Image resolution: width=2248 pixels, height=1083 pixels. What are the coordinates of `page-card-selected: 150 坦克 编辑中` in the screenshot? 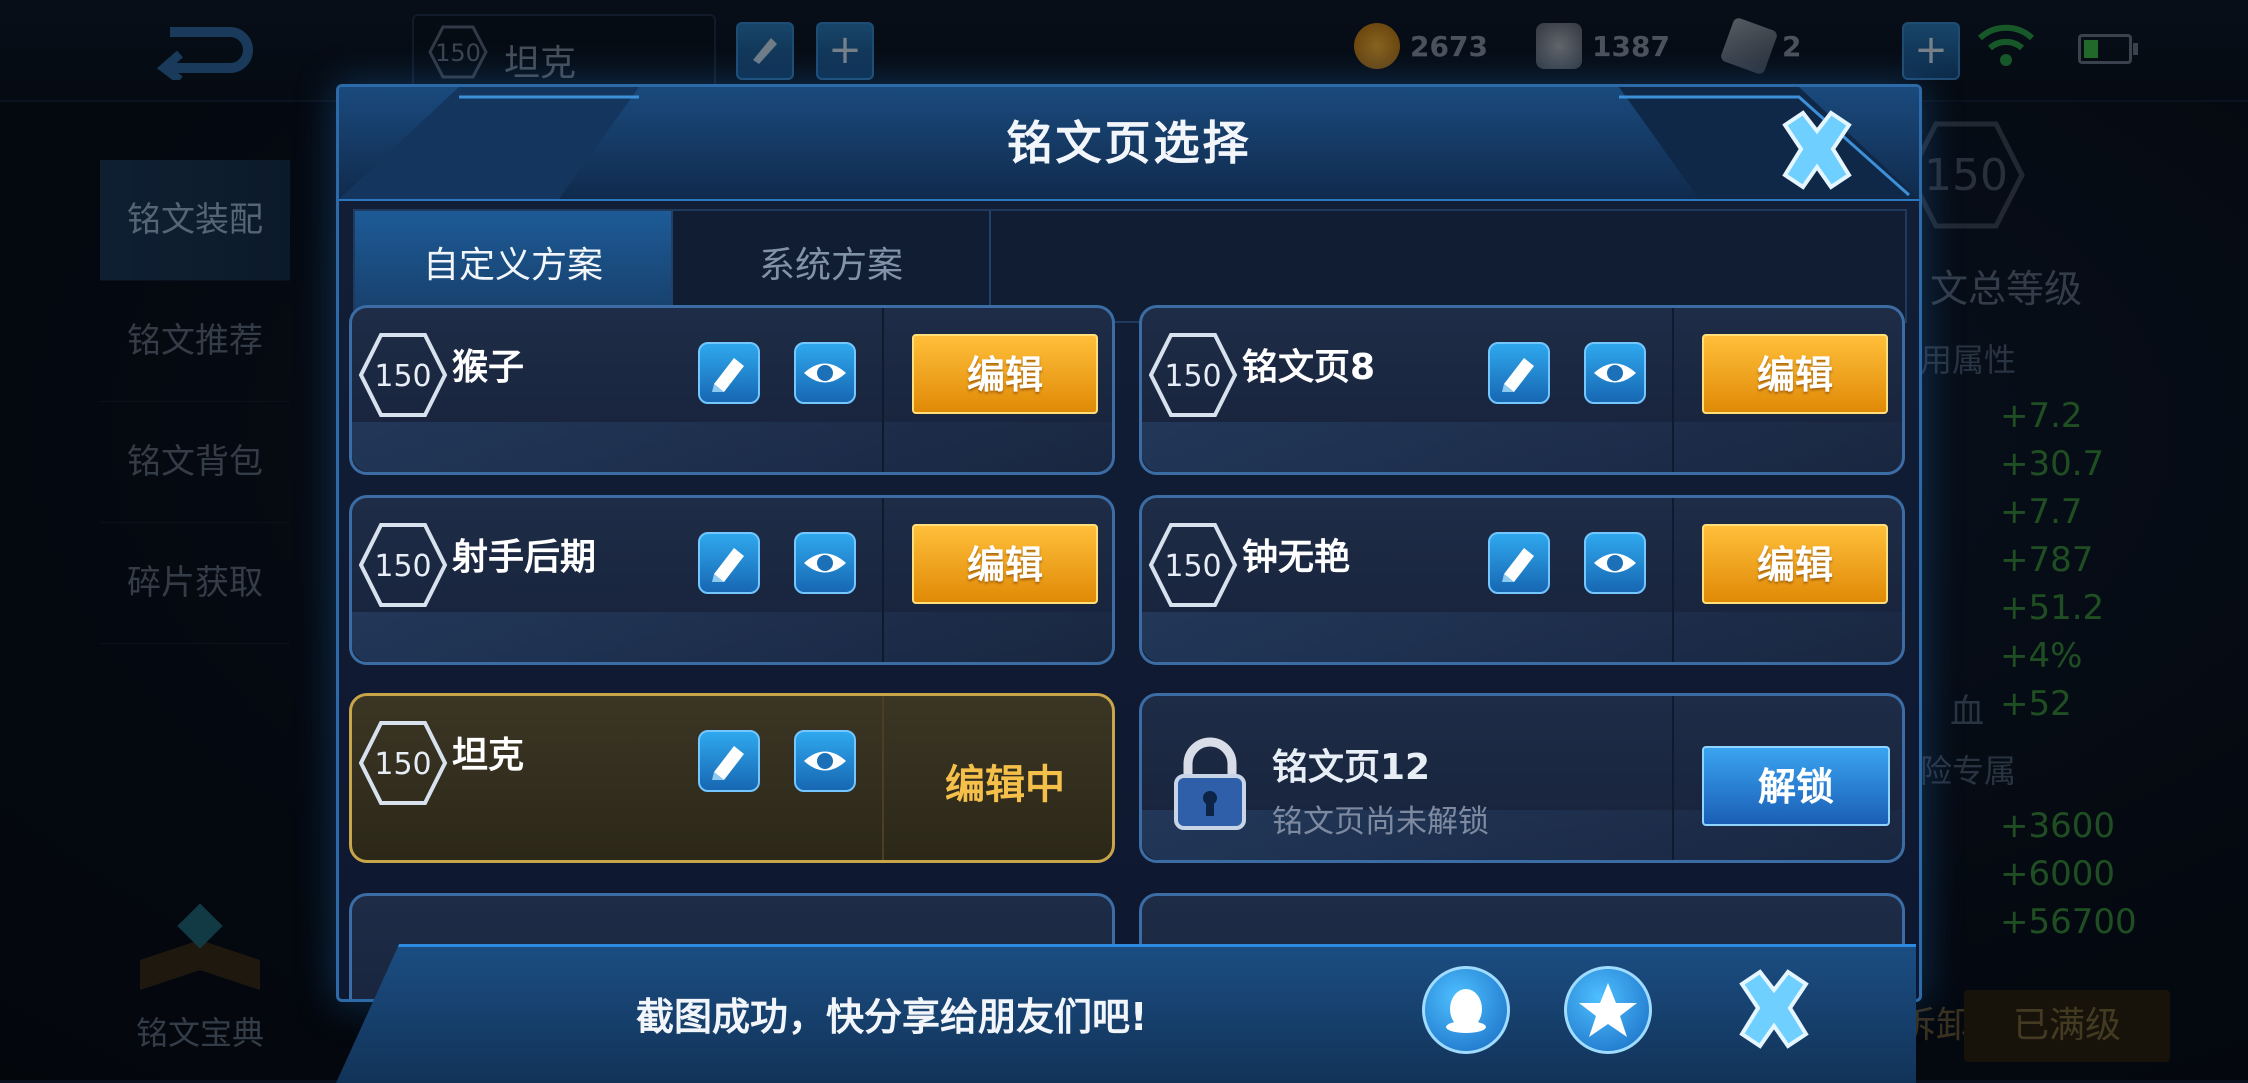 It's located at (732, 778).